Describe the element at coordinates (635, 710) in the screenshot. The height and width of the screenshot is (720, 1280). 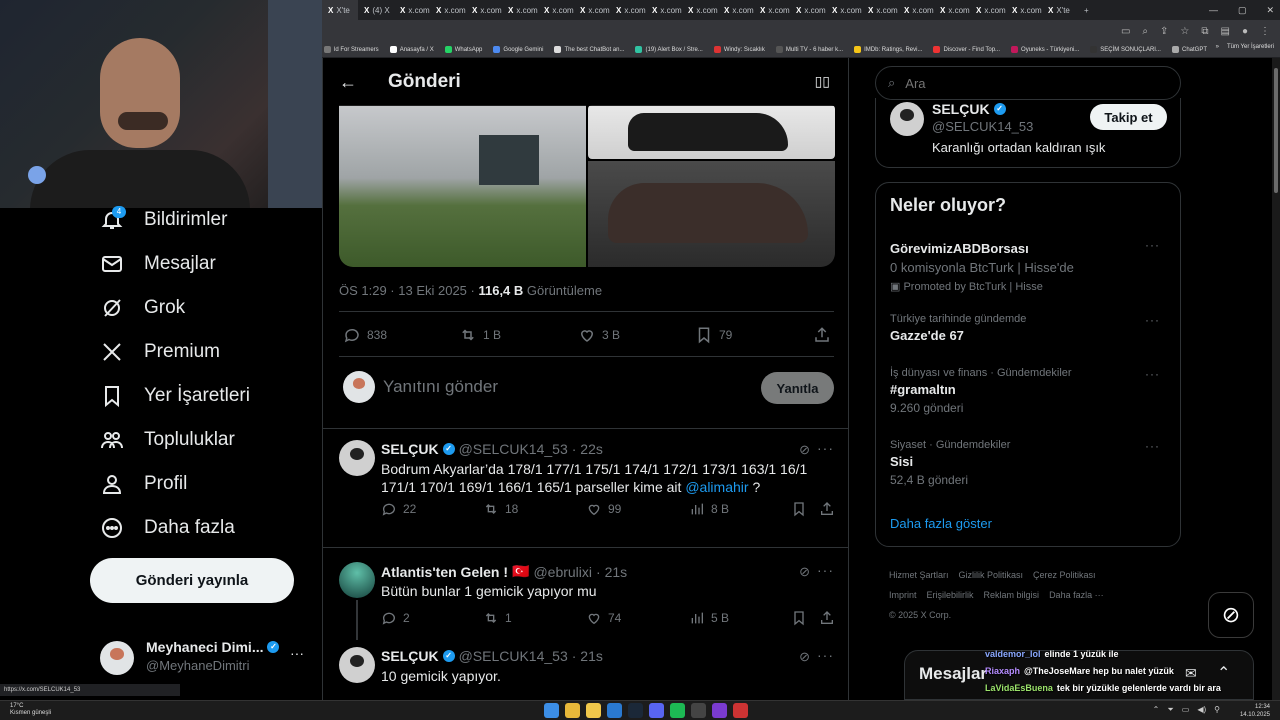
I see `steam-icon` at that location.